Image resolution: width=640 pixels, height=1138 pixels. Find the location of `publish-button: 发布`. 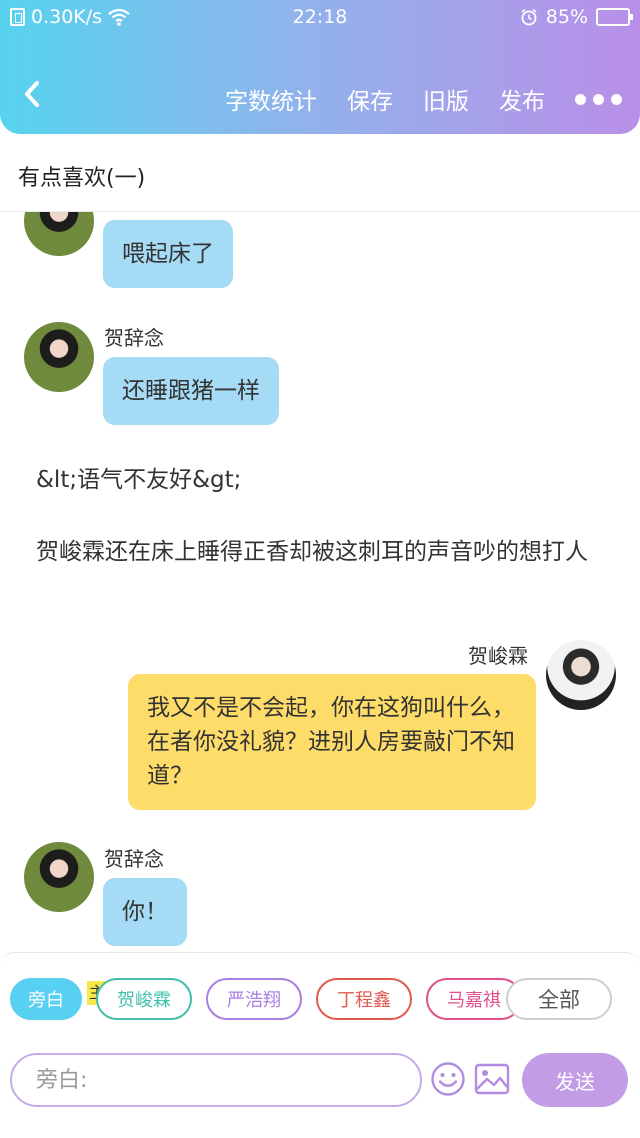

publish-button: 发布 is located at coordinates (522, 99).